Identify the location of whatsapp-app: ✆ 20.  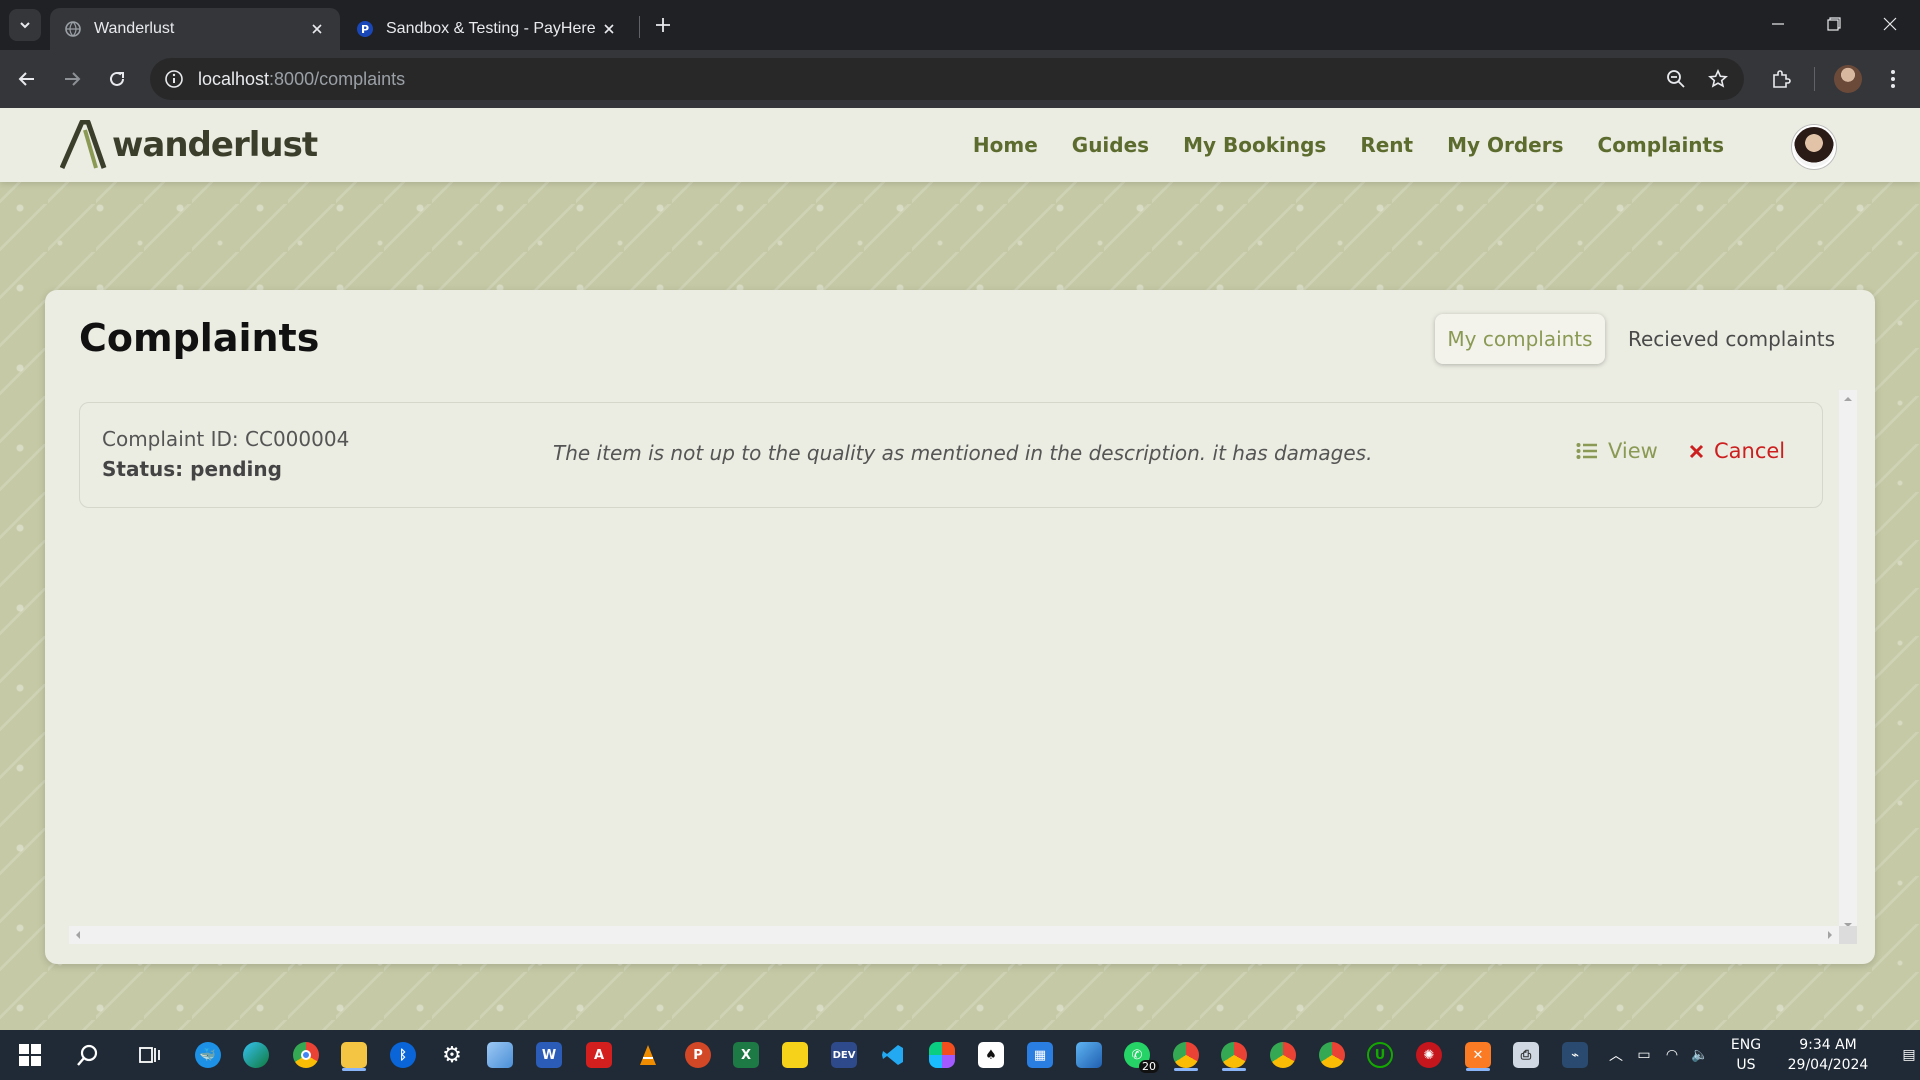
(1140, 1056).